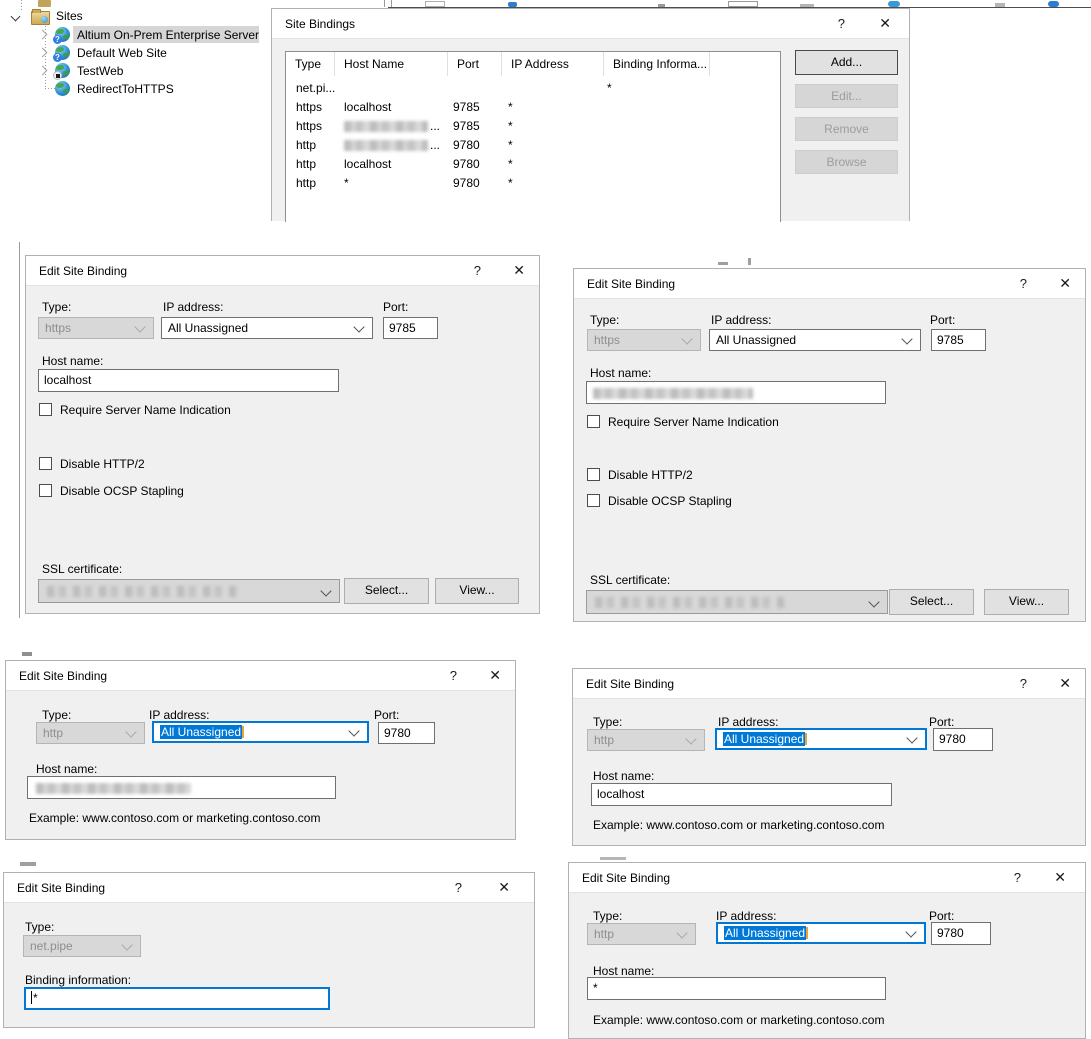 The height and width of the screenshot is (1039, 1091). What do you see at coordinates (533, 164) in the screenshot?
I see `table-row: http localhost 9780 *` at bounding box center [533, 164].